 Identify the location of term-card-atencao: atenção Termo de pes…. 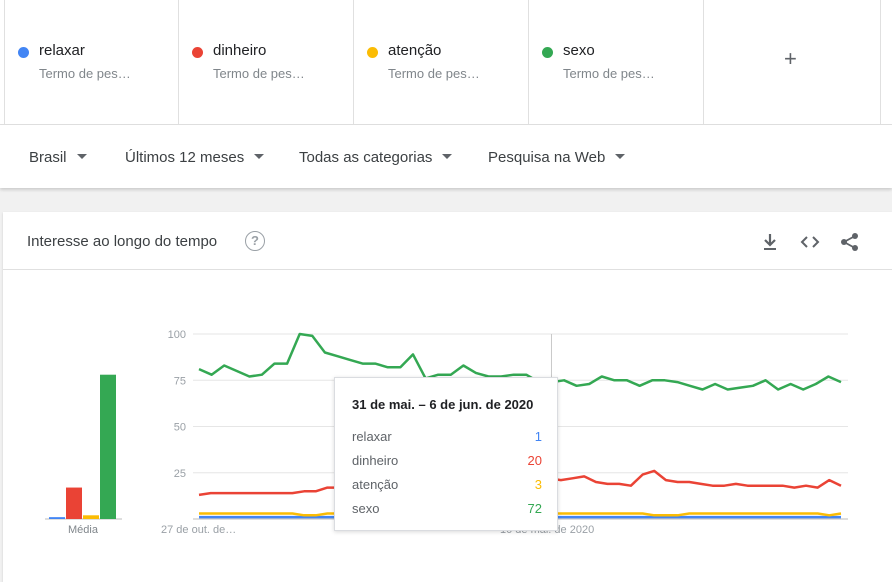
(440, 62).